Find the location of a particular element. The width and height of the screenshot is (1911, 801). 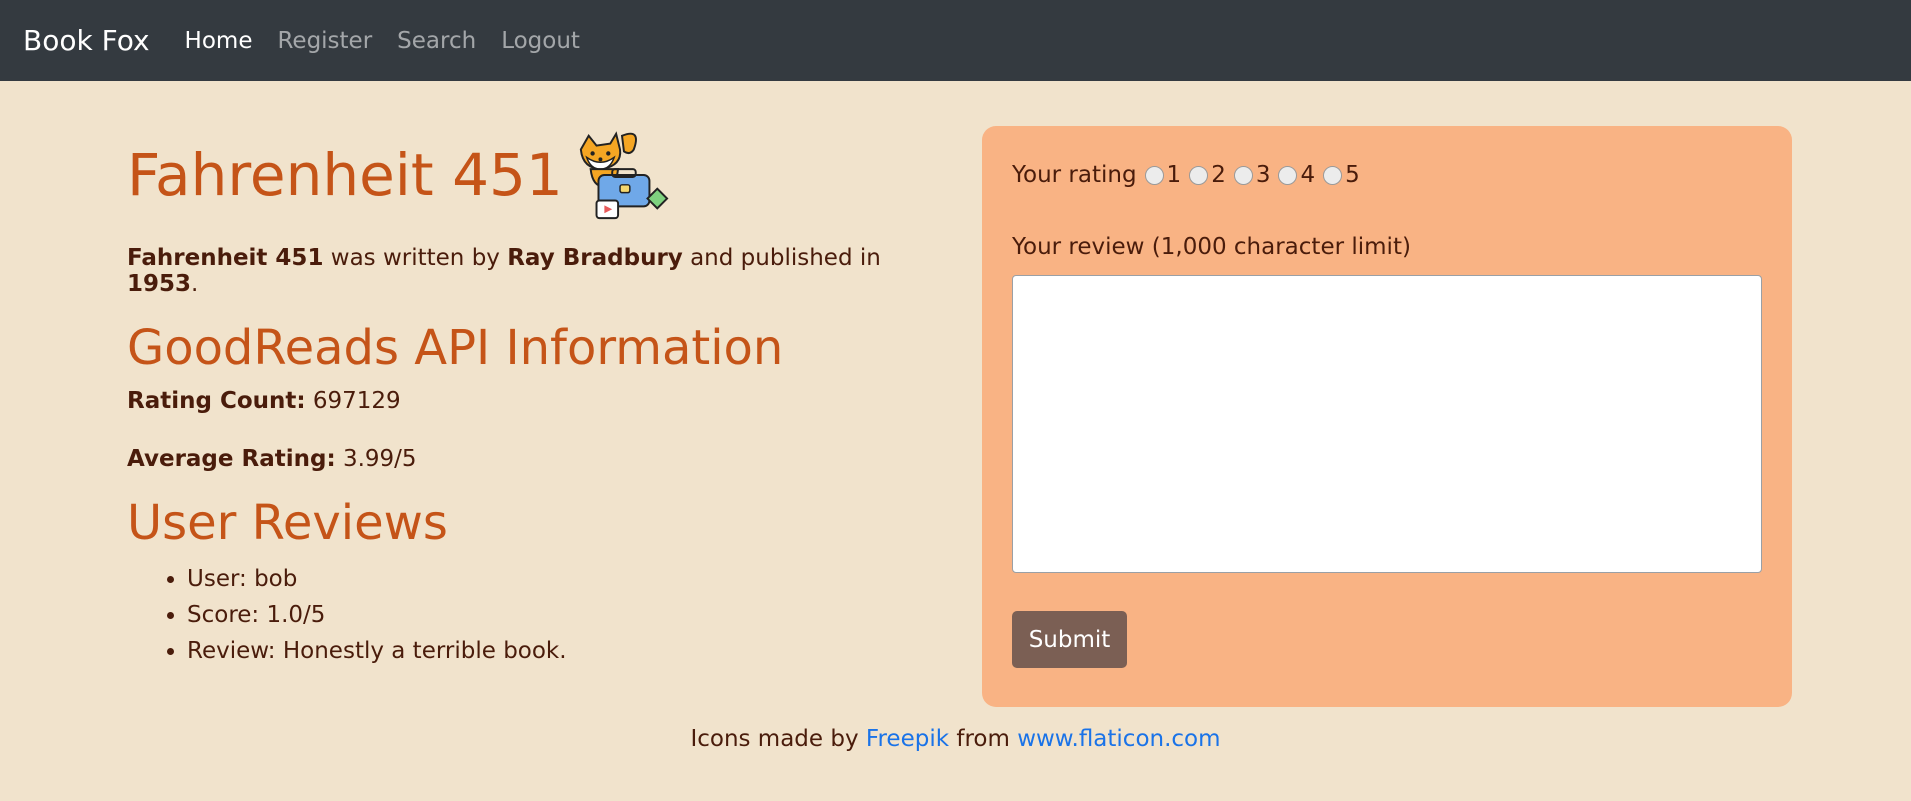

freepik-link: Freepik is located at coordinates (907, 739).